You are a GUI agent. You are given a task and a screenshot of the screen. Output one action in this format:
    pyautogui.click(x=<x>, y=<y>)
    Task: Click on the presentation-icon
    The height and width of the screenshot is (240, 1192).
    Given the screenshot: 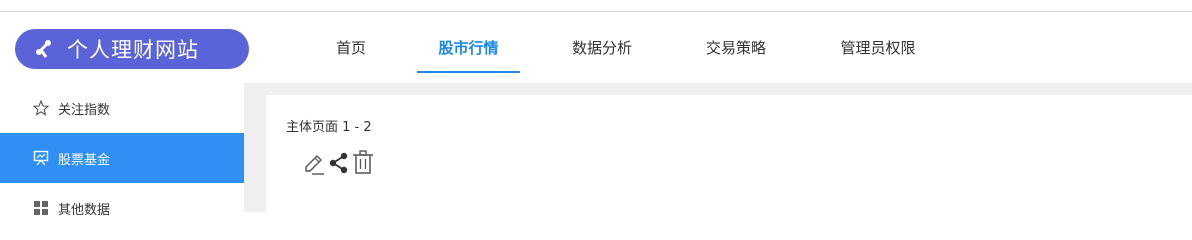 What is the action you would take?
    pyautogui.click(x=41, y=158)
    